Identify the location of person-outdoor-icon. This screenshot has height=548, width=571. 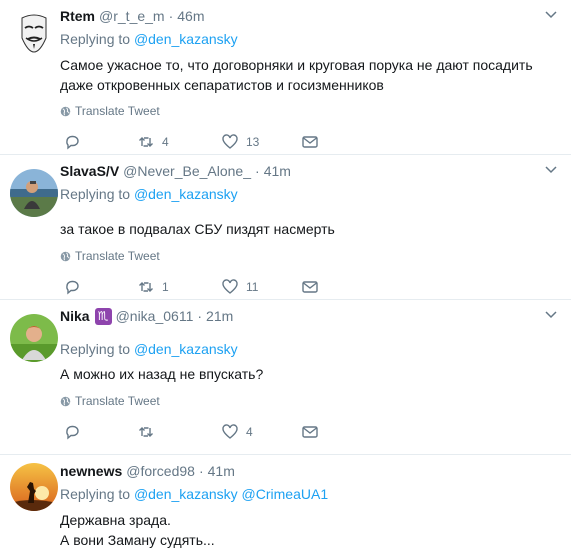
(34, 193).